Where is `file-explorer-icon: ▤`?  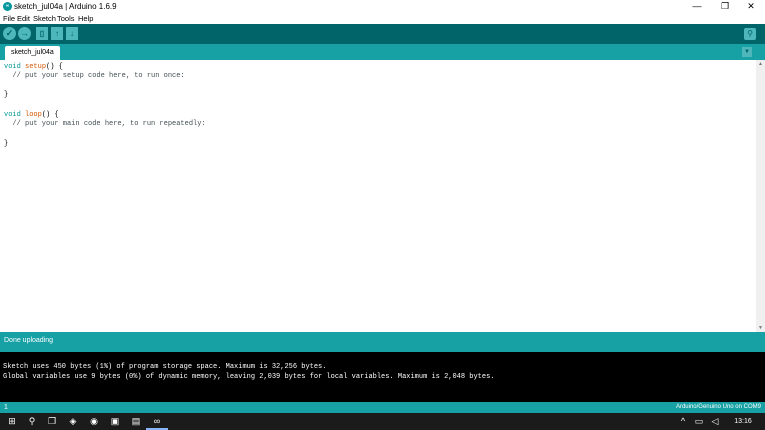 file-explorer-icon: ▤ is located at coordinates (136, 421).